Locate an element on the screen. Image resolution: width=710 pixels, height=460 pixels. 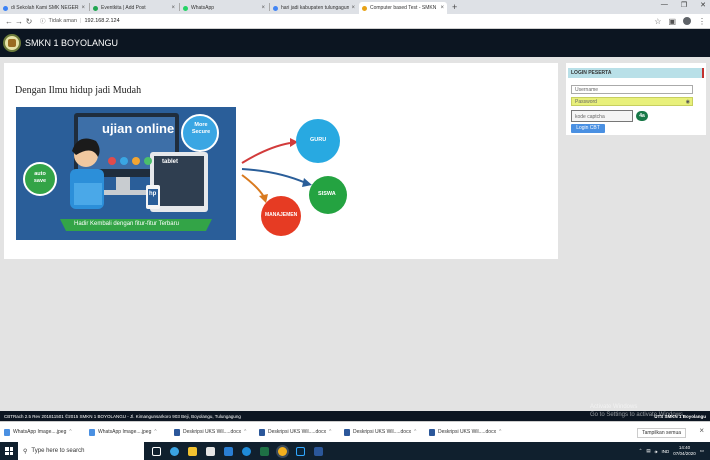
tab-title: Computer based Test - SMKN 1 B is located at coordinates (404, 8).